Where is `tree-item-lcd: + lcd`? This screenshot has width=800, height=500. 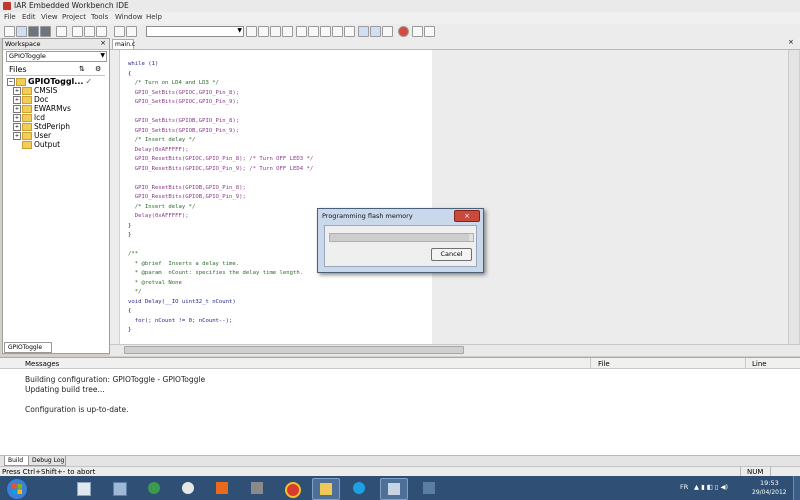 tree-item-lcd: + lcd is located at coordinates (29, 117).